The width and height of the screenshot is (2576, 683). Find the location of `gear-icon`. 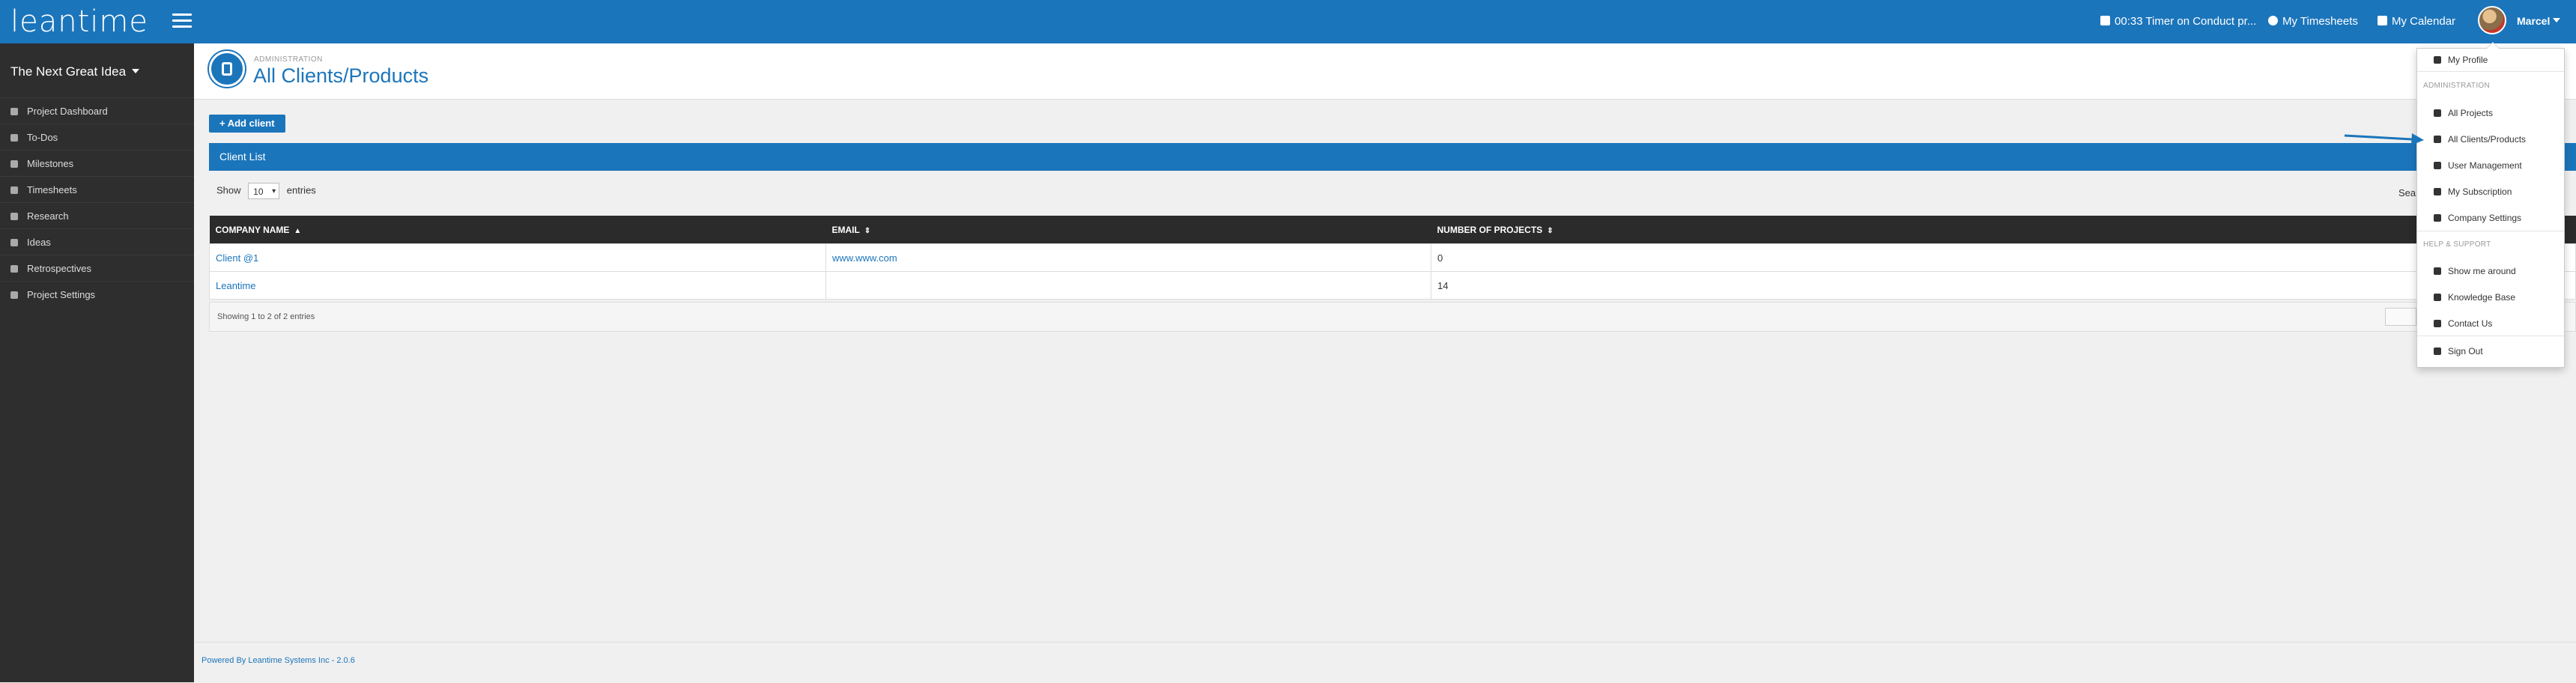

gear-icon is located at coordinates (14, 295).